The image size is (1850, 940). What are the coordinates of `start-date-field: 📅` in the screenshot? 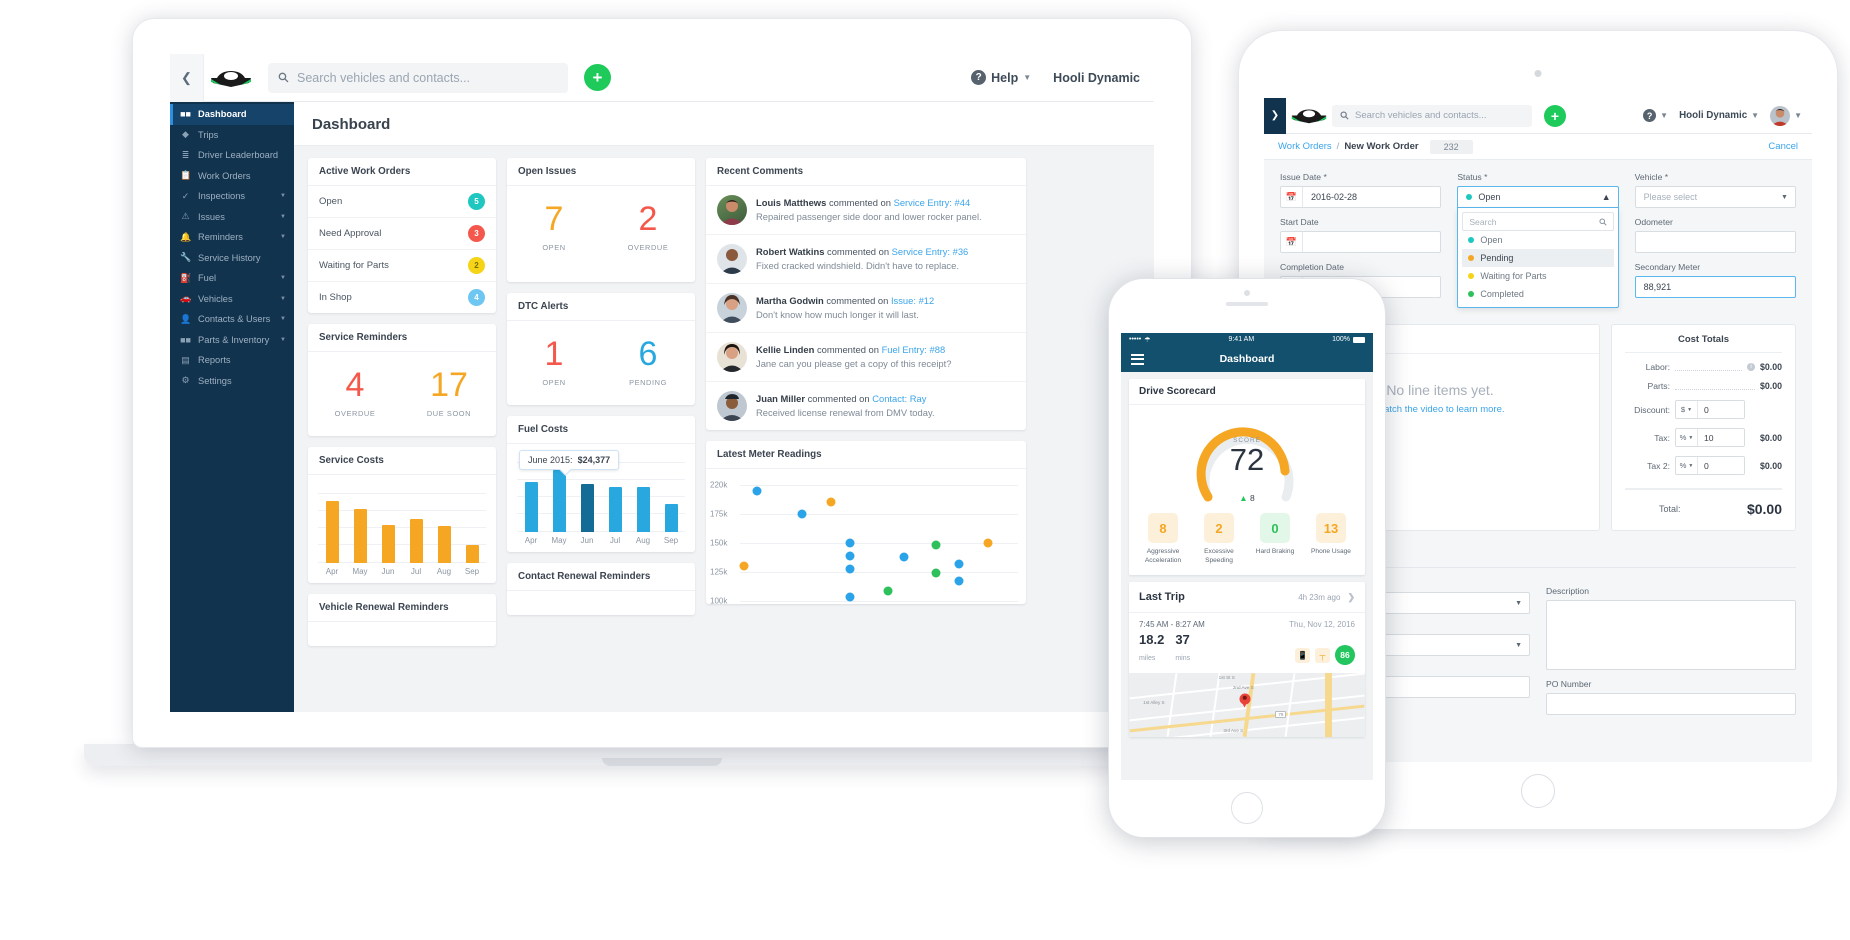 It's located at (1361, 242).